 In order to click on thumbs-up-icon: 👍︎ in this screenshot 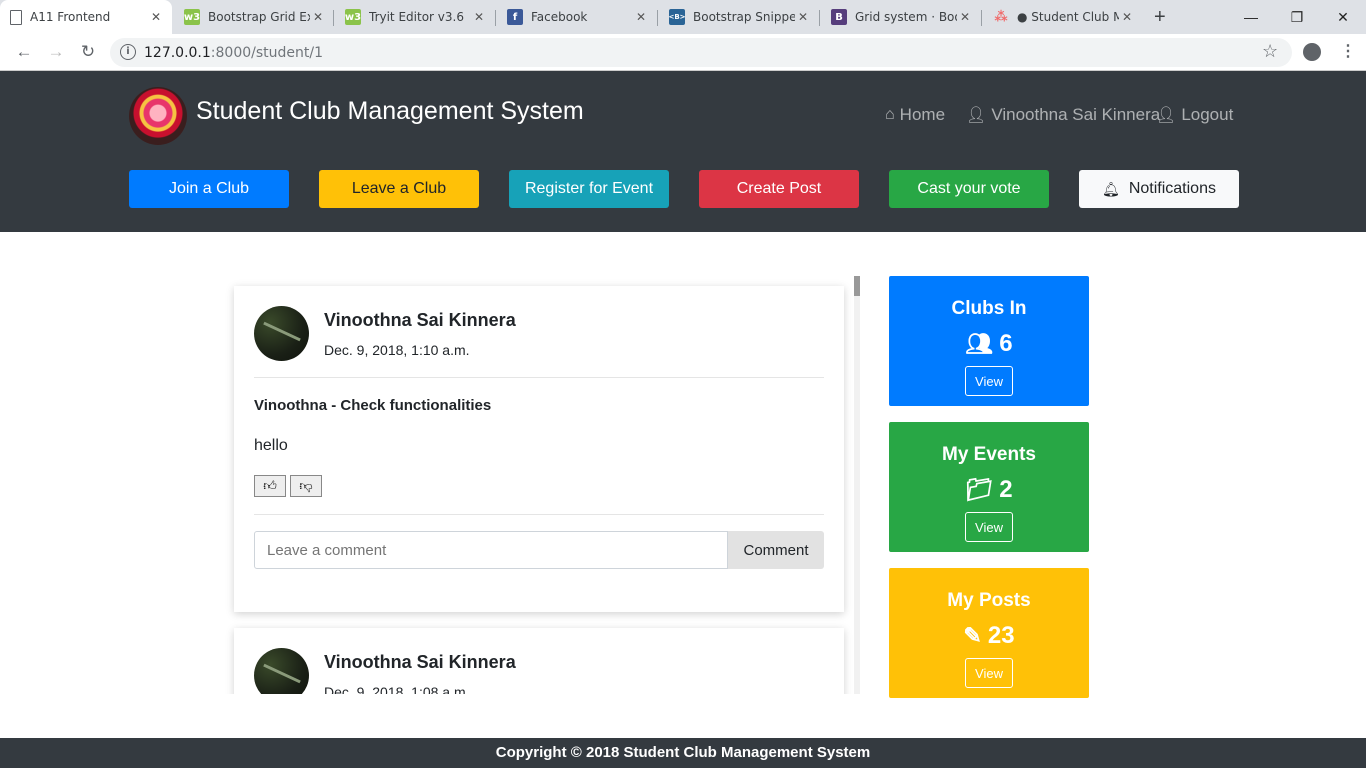, I will do `click(270, 485)`.